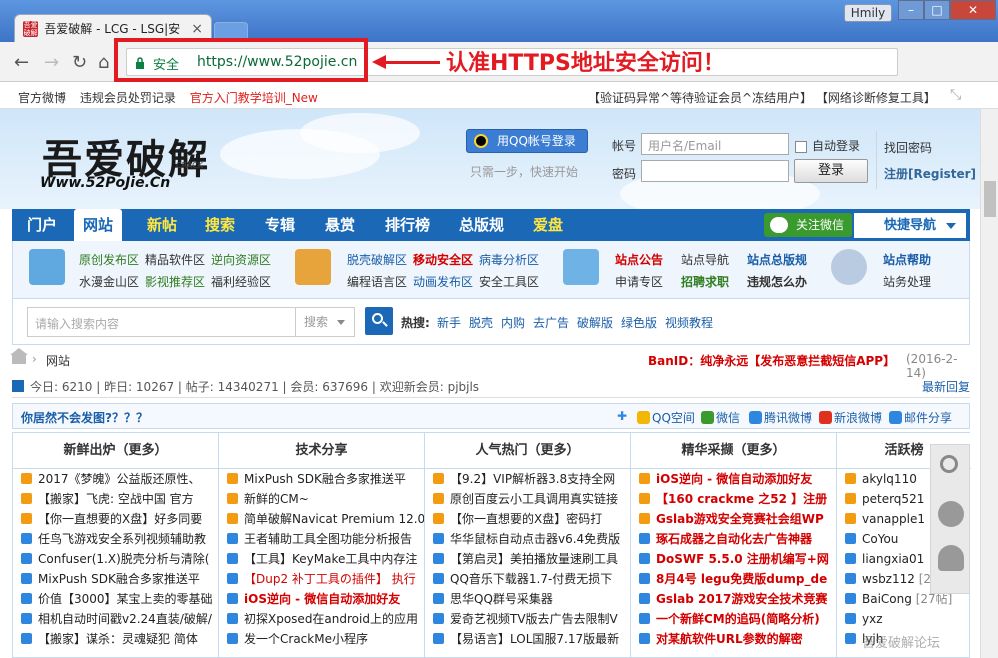 Image resolution: width=998 pixels, height=658 pixels. Describe the element at coordinates (175, 259) in the screenshot. I see `forum-link: 精品软件区` at that location.